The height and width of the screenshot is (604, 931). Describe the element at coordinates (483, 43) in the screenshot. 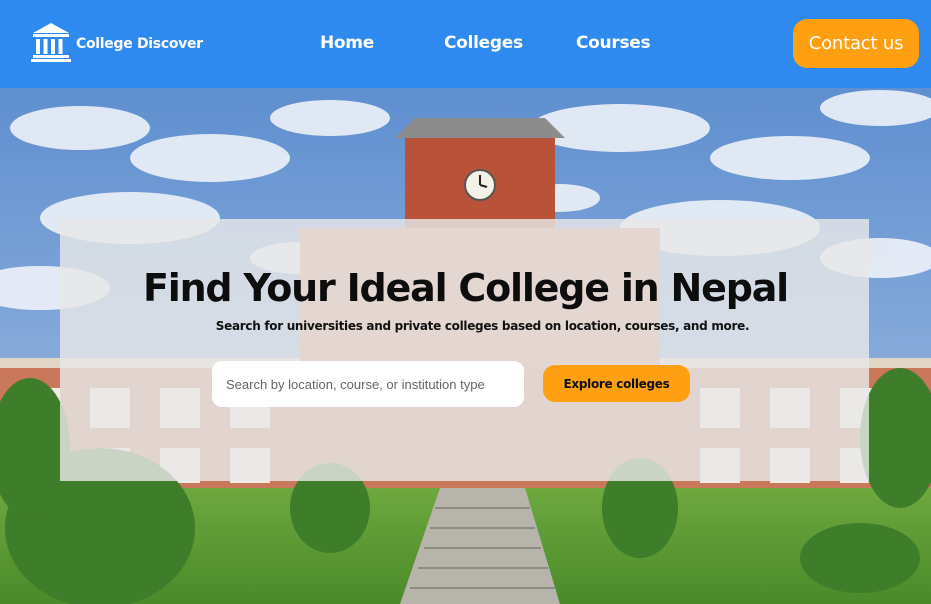

I see `nav-colleges-link: Colleges` at that location.